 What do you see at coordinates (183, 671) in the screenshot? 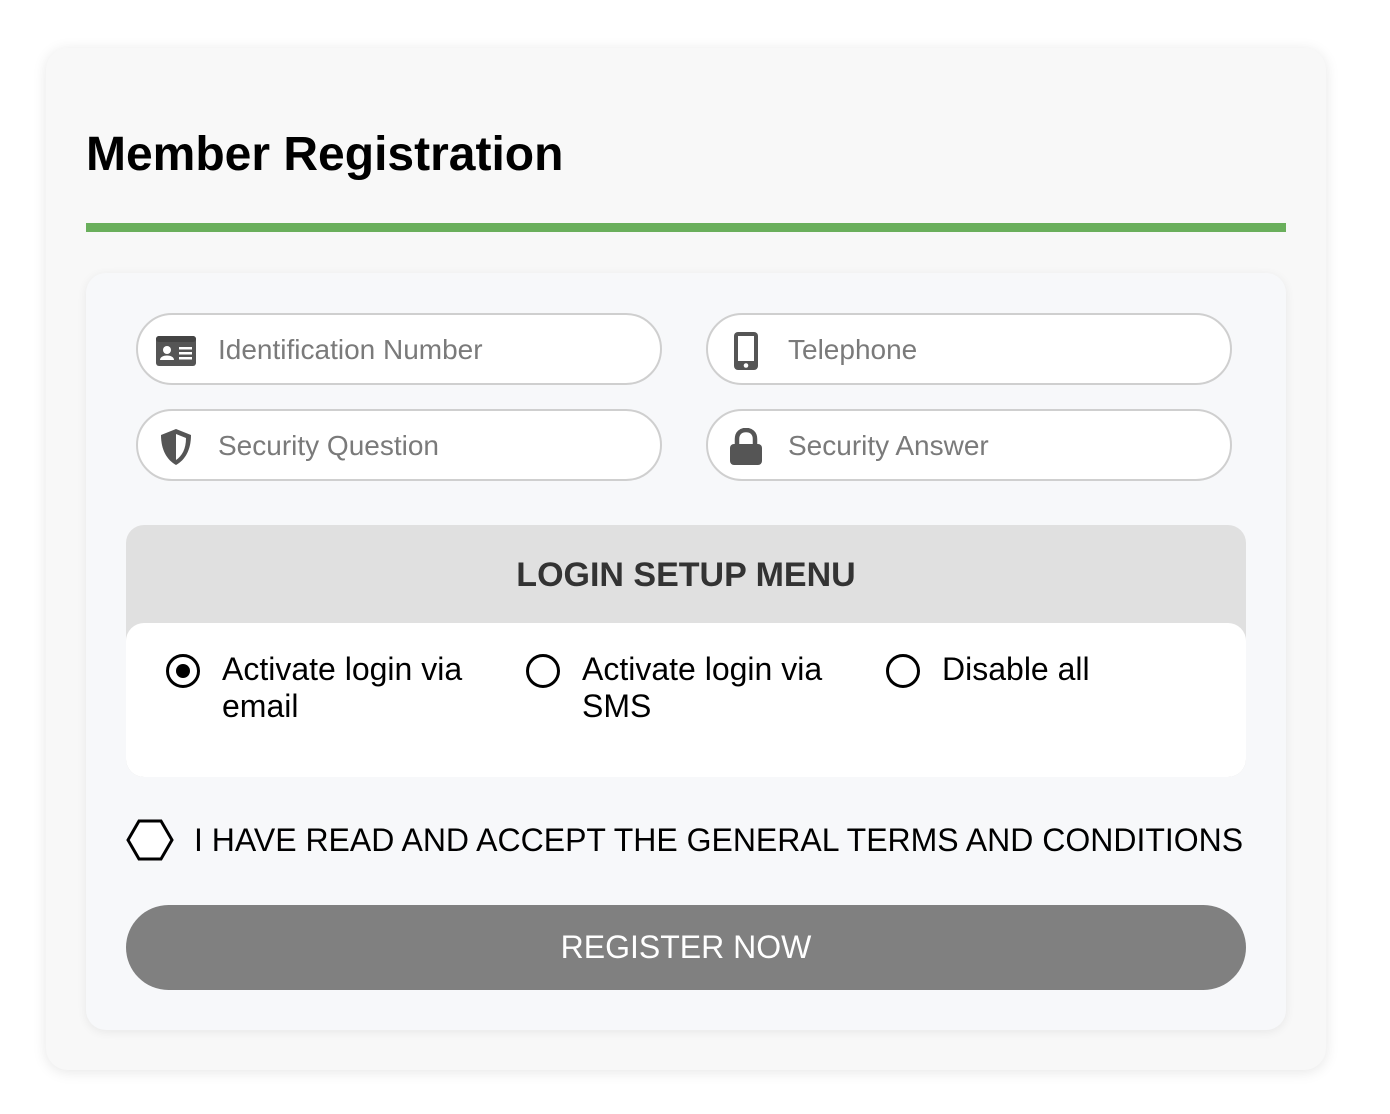
I see `email-login-radio` at bounding box center [183, 671].